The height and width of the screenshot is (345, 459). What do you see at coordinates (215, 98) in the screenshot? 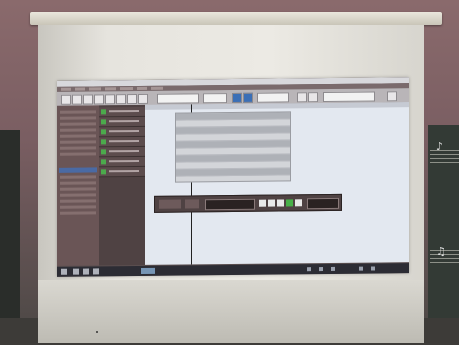
I see `tempo-field` at bounding box center [215, 98].